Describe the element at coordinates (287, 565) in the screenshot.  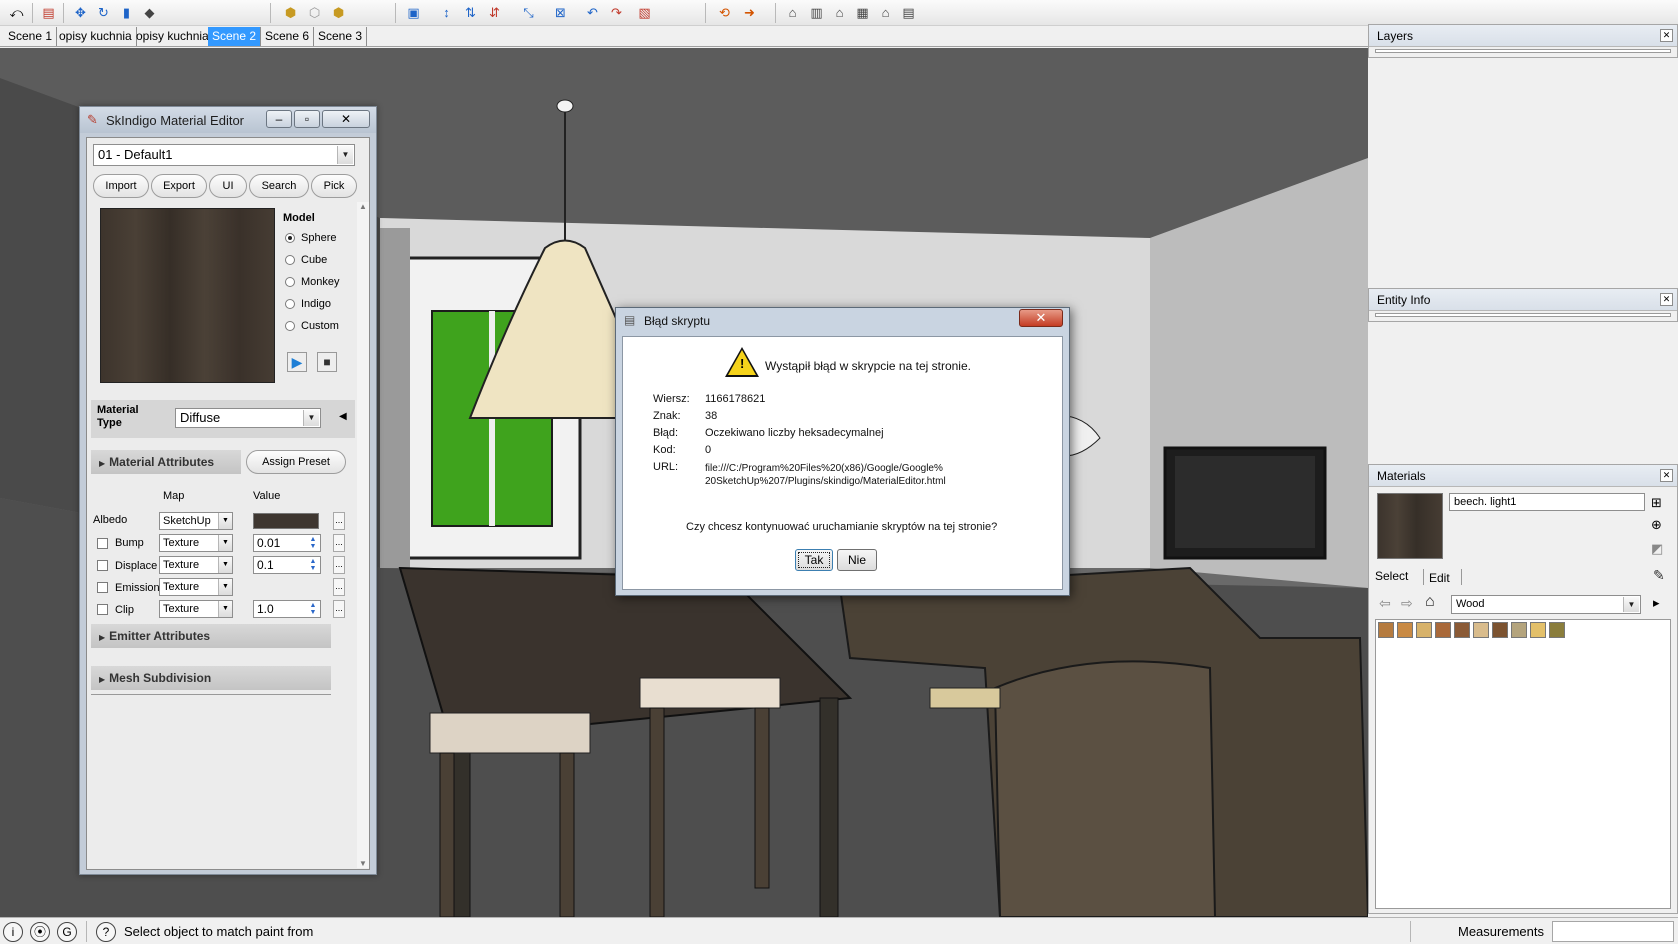
I see `displace-value-input: 0.1 ▲ ▼` at that location.